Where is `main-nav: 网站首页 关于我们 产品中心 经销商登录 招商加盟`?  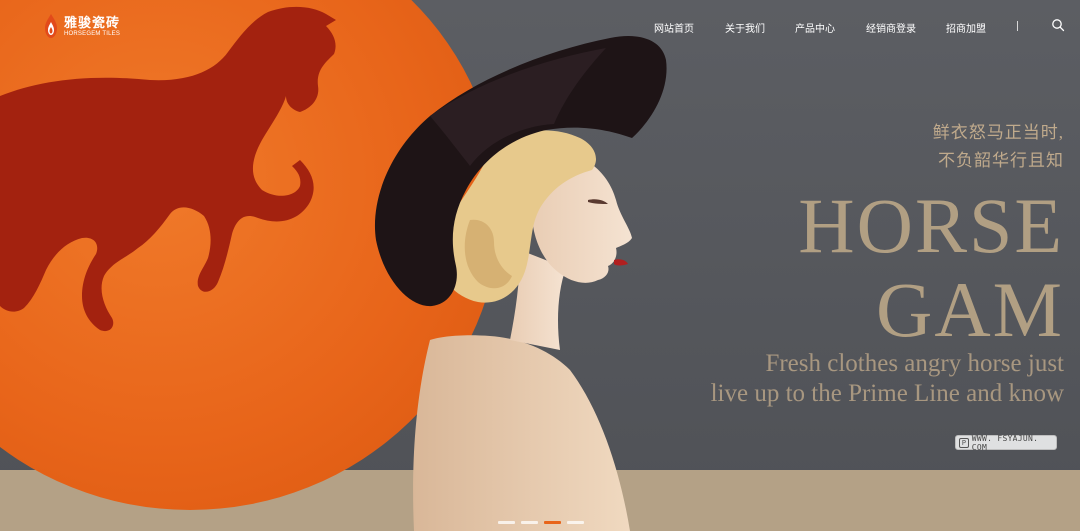
main-nav: 网站首页 关于我们 产品中心 经销商登录 招商加盟 is located at coordinates (540, 27).